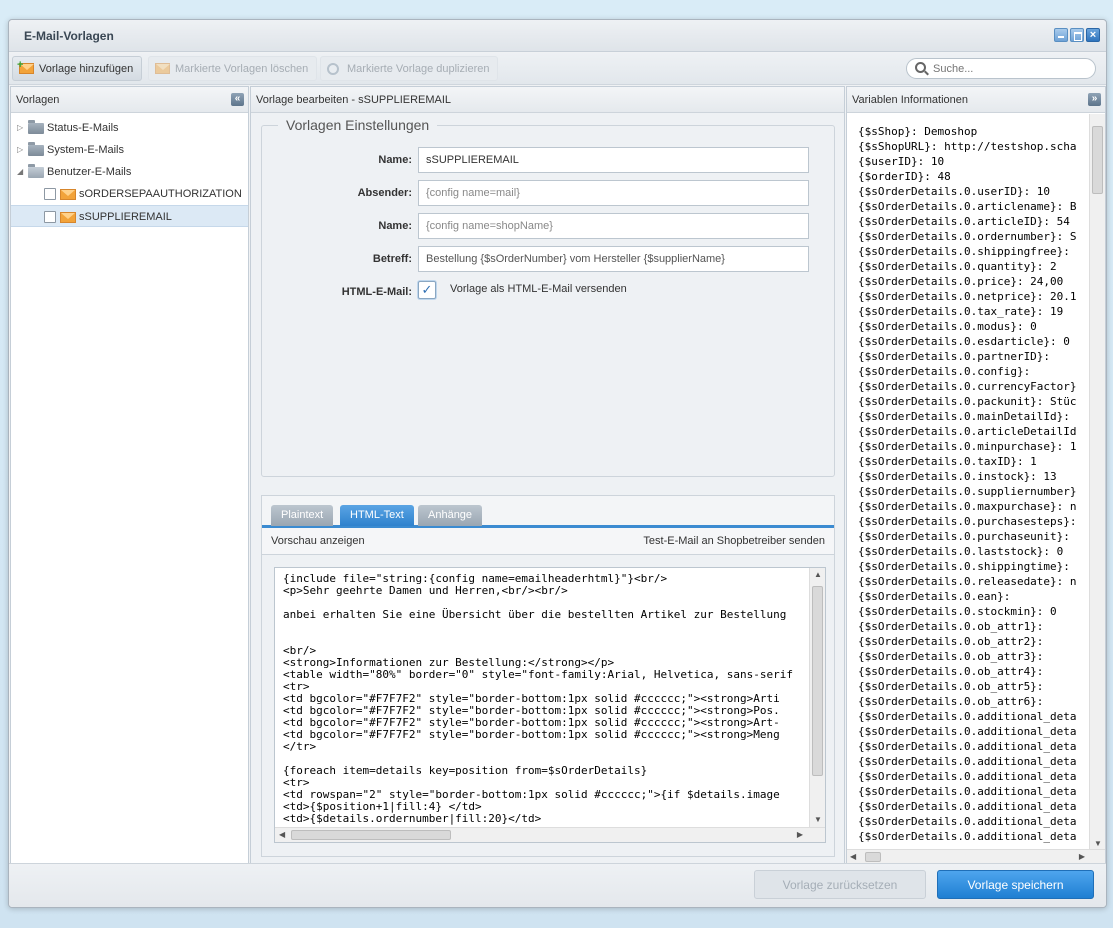 The height and width of the screenshot is (928, 1113). Describe the element at coordinates (817, 681) in the screenshot. I see `code-vscroll-thumb` at that location.